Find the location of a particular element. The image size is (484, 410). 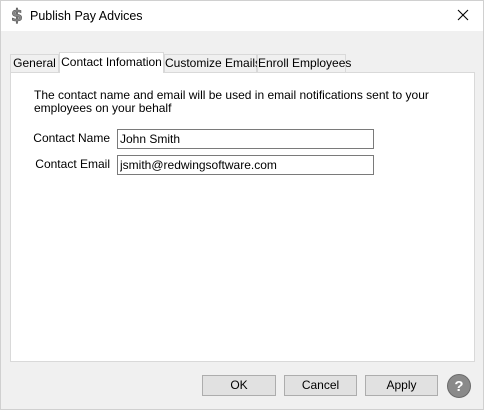

title-bar: $ Publish Pay Advices is located at coordinates (242, 16).